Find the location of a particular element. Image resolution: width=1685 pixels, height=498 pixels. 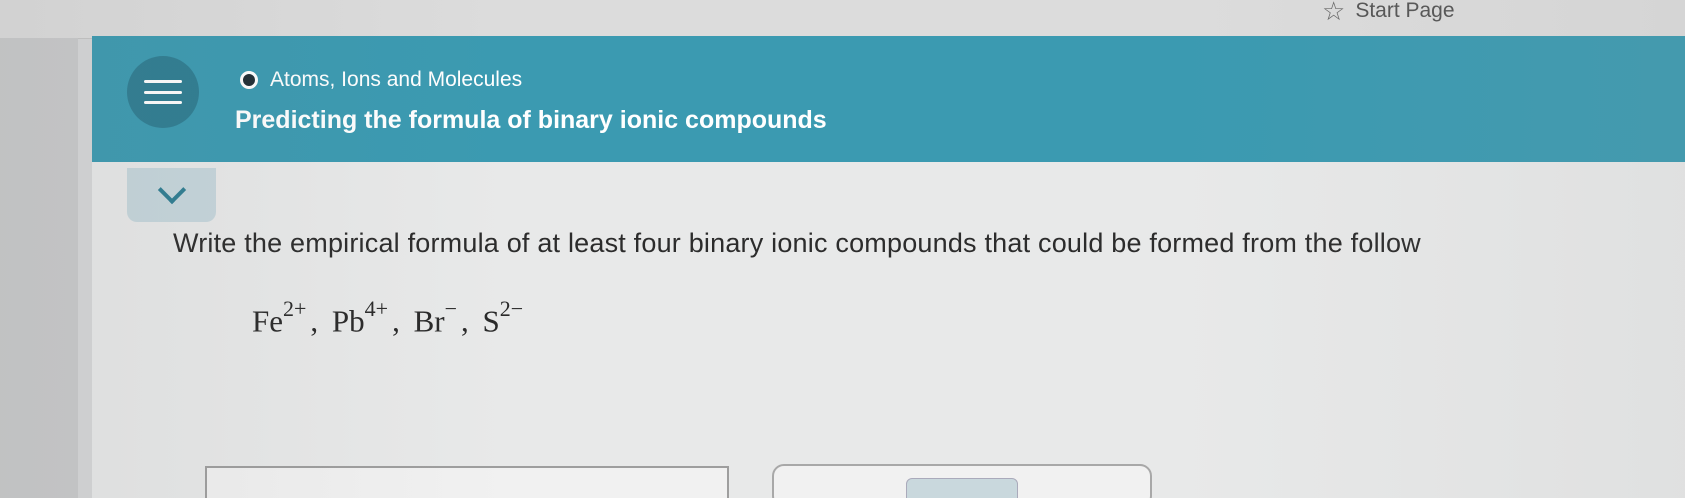

collapse-header-button is located at coordinates (171, 195).